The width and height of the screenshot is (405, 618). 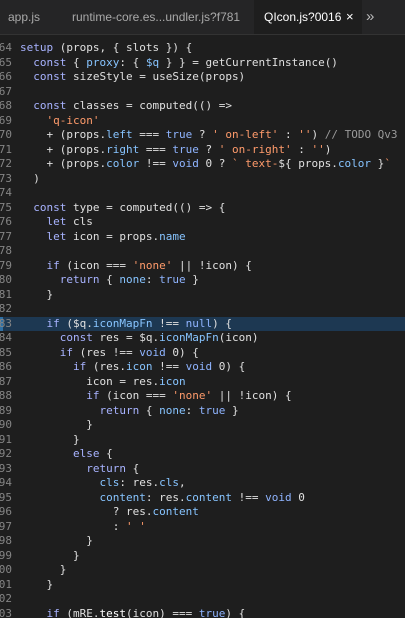 I want to click on code-line: 00 }, so click(x=202, y=570).